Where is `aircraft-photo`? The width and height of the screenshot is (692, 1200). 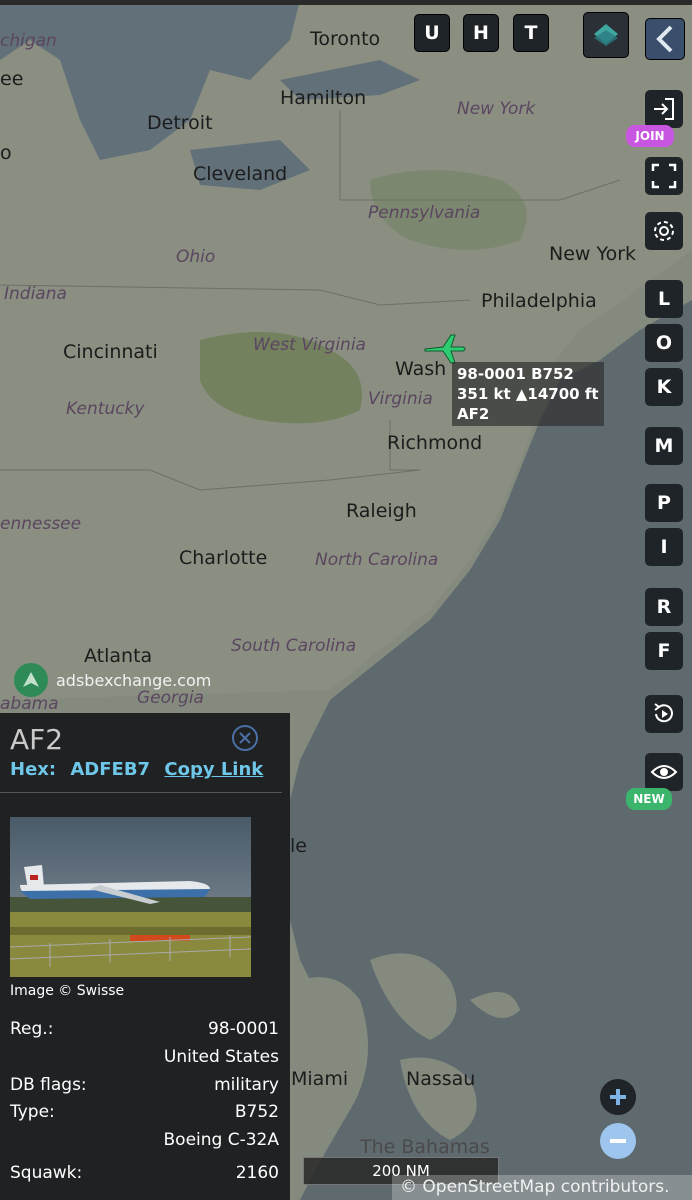
aircraft-photo is located at coordinates (130, 897).